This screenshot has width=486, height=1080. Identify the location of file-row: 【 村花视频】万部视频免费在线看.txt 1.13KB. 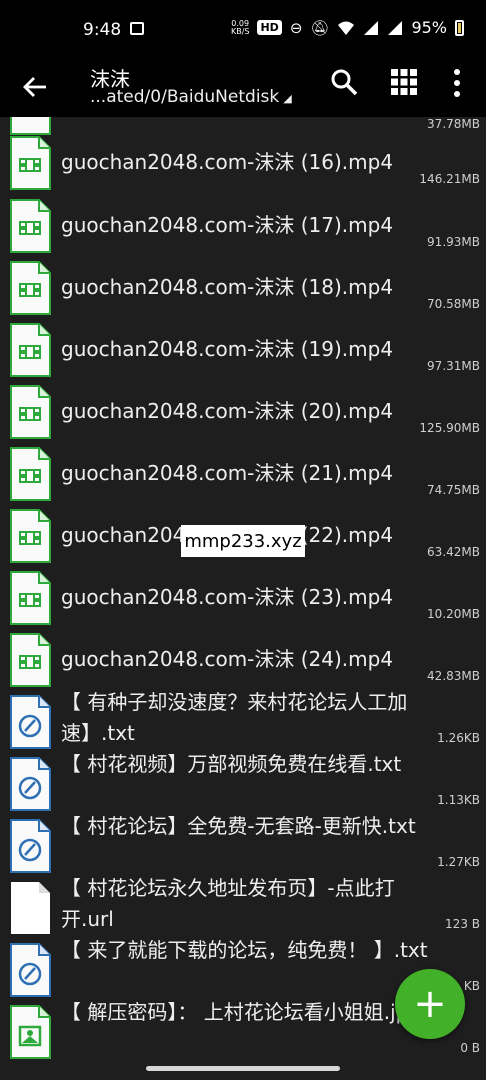
(243, 783).